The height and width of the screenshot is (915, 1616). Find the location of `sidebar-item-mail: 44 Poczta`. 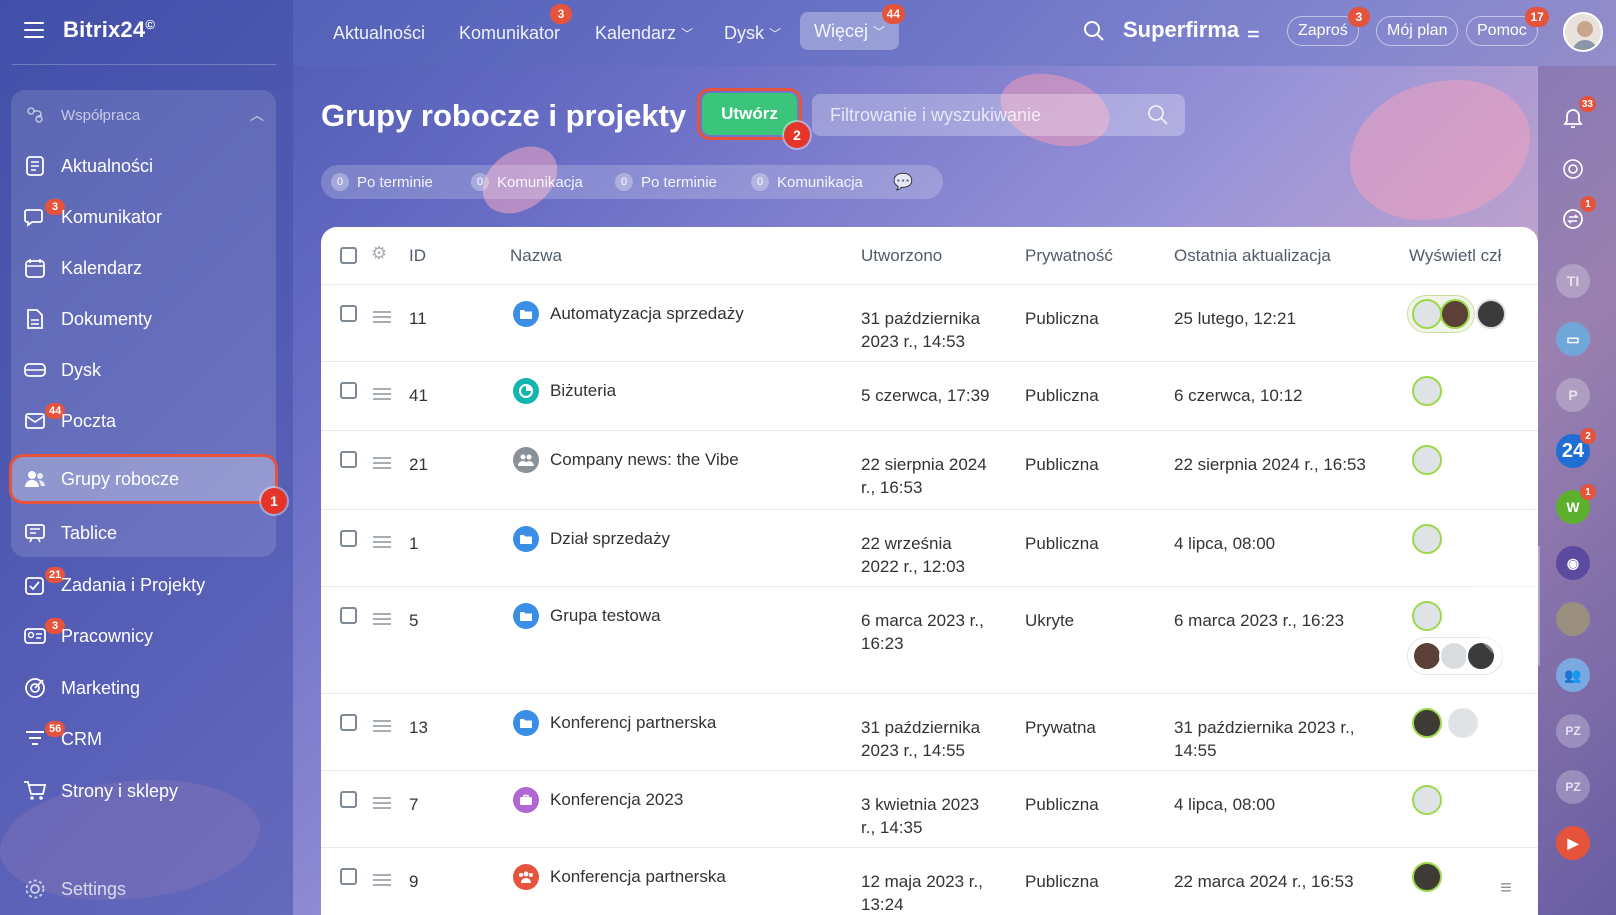

sidebar-item-mail: 44 Poczta is located at coordinates (143, 421).